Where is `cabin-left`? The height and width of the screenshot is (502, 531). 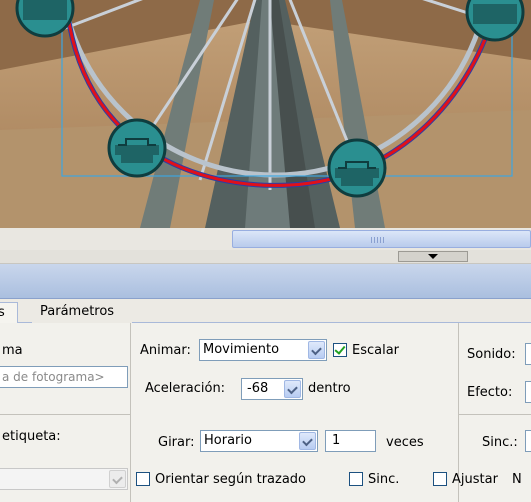 cabin-left is located at coordinates (137, 148).